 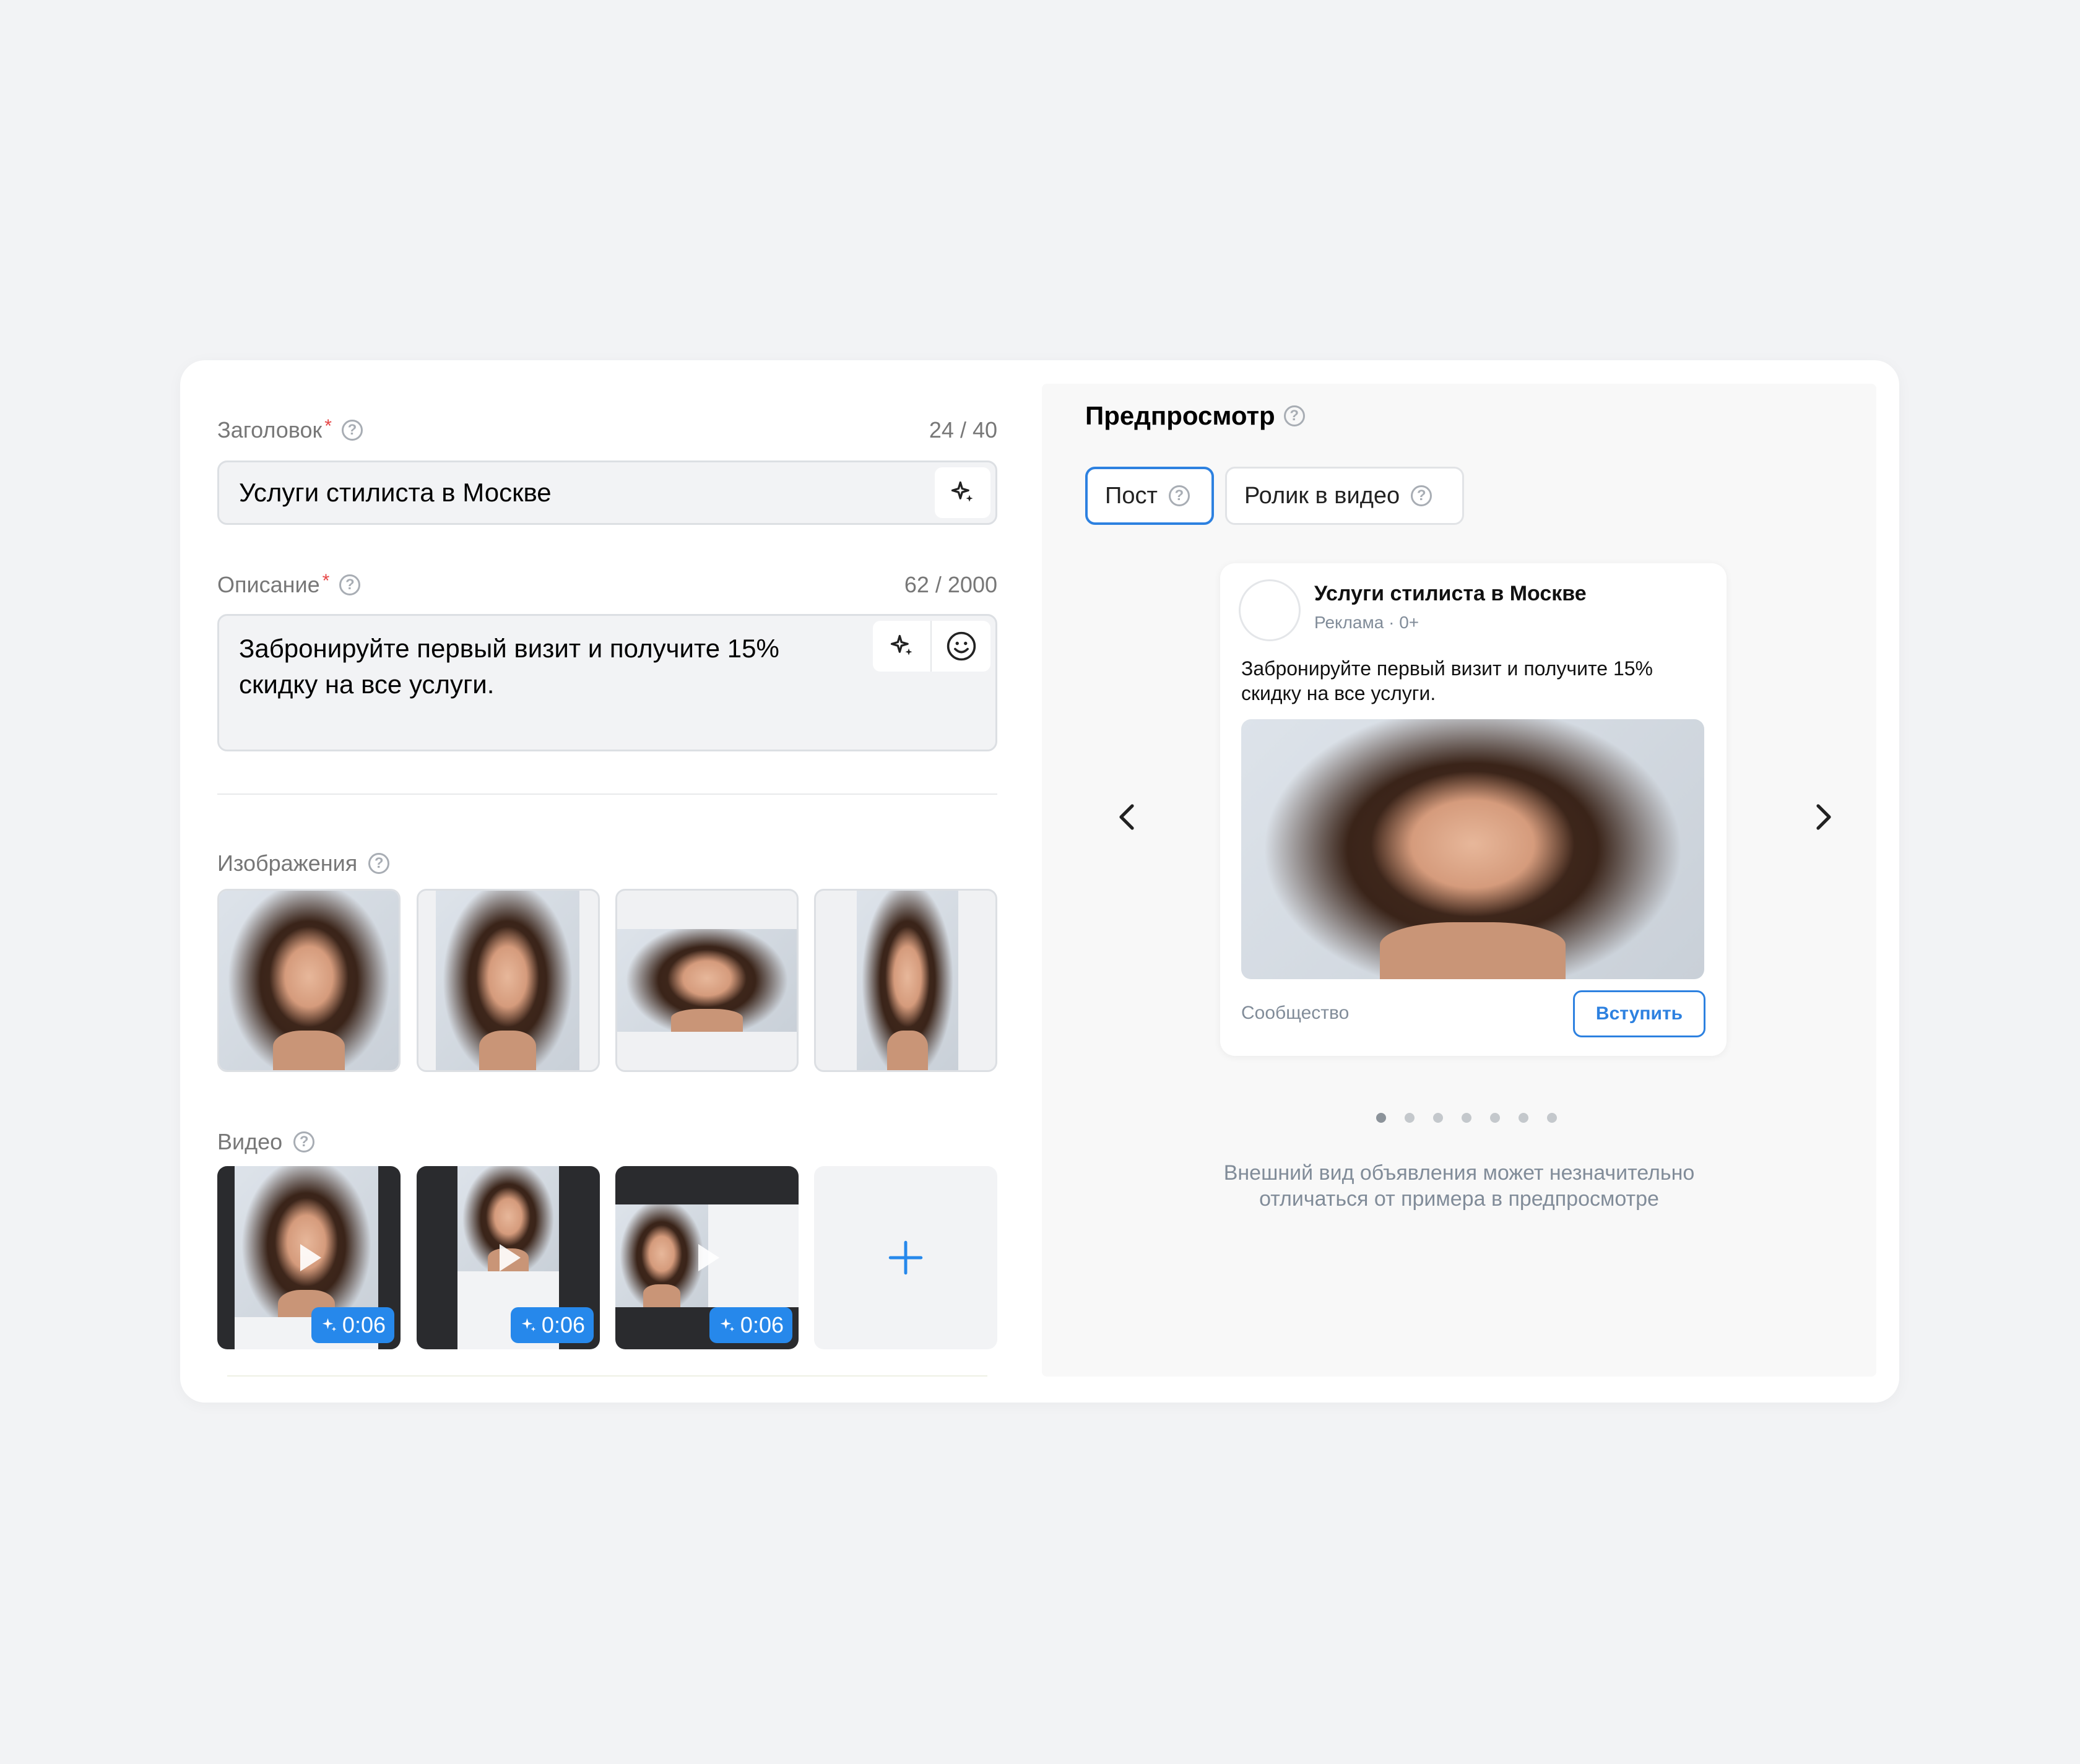 I want to click on description-tools, so click(x=932, y=646).